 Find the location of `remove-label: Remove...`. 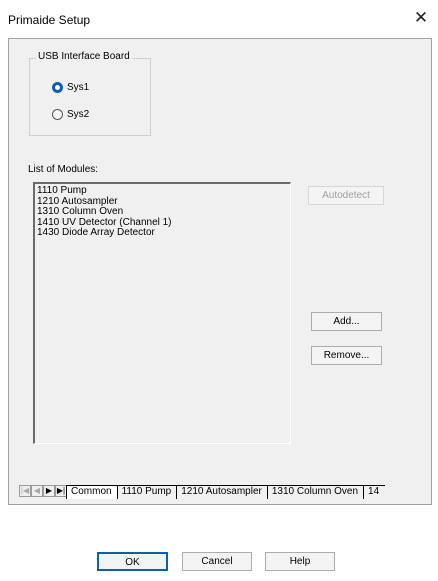

remove-label: Remove... is located at coordinates (346, 355).